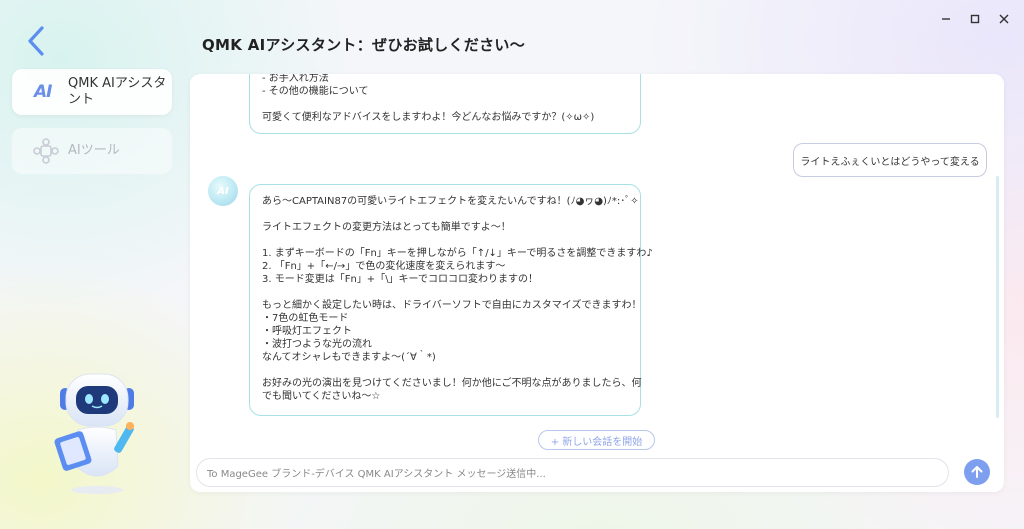 This screenshot has width=1024, height=529. I want to click on send-button, so click(977, 472).